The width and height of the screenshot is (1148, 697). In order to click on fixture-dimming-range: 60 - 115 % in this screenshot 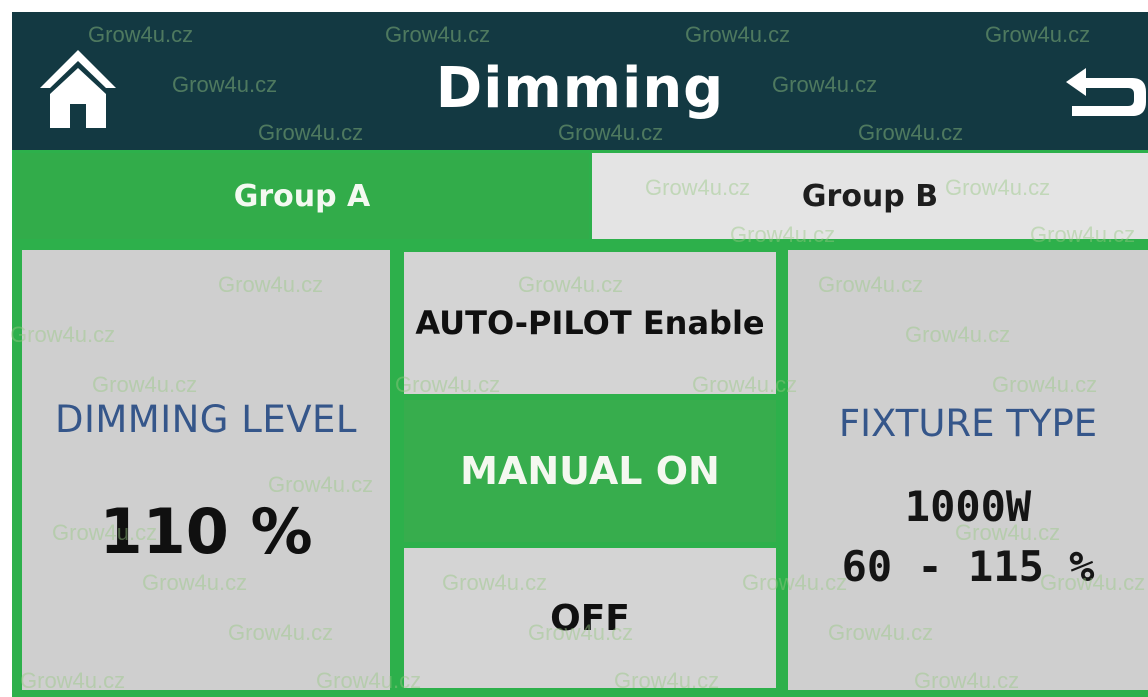, I will do `click(968, 566)`.